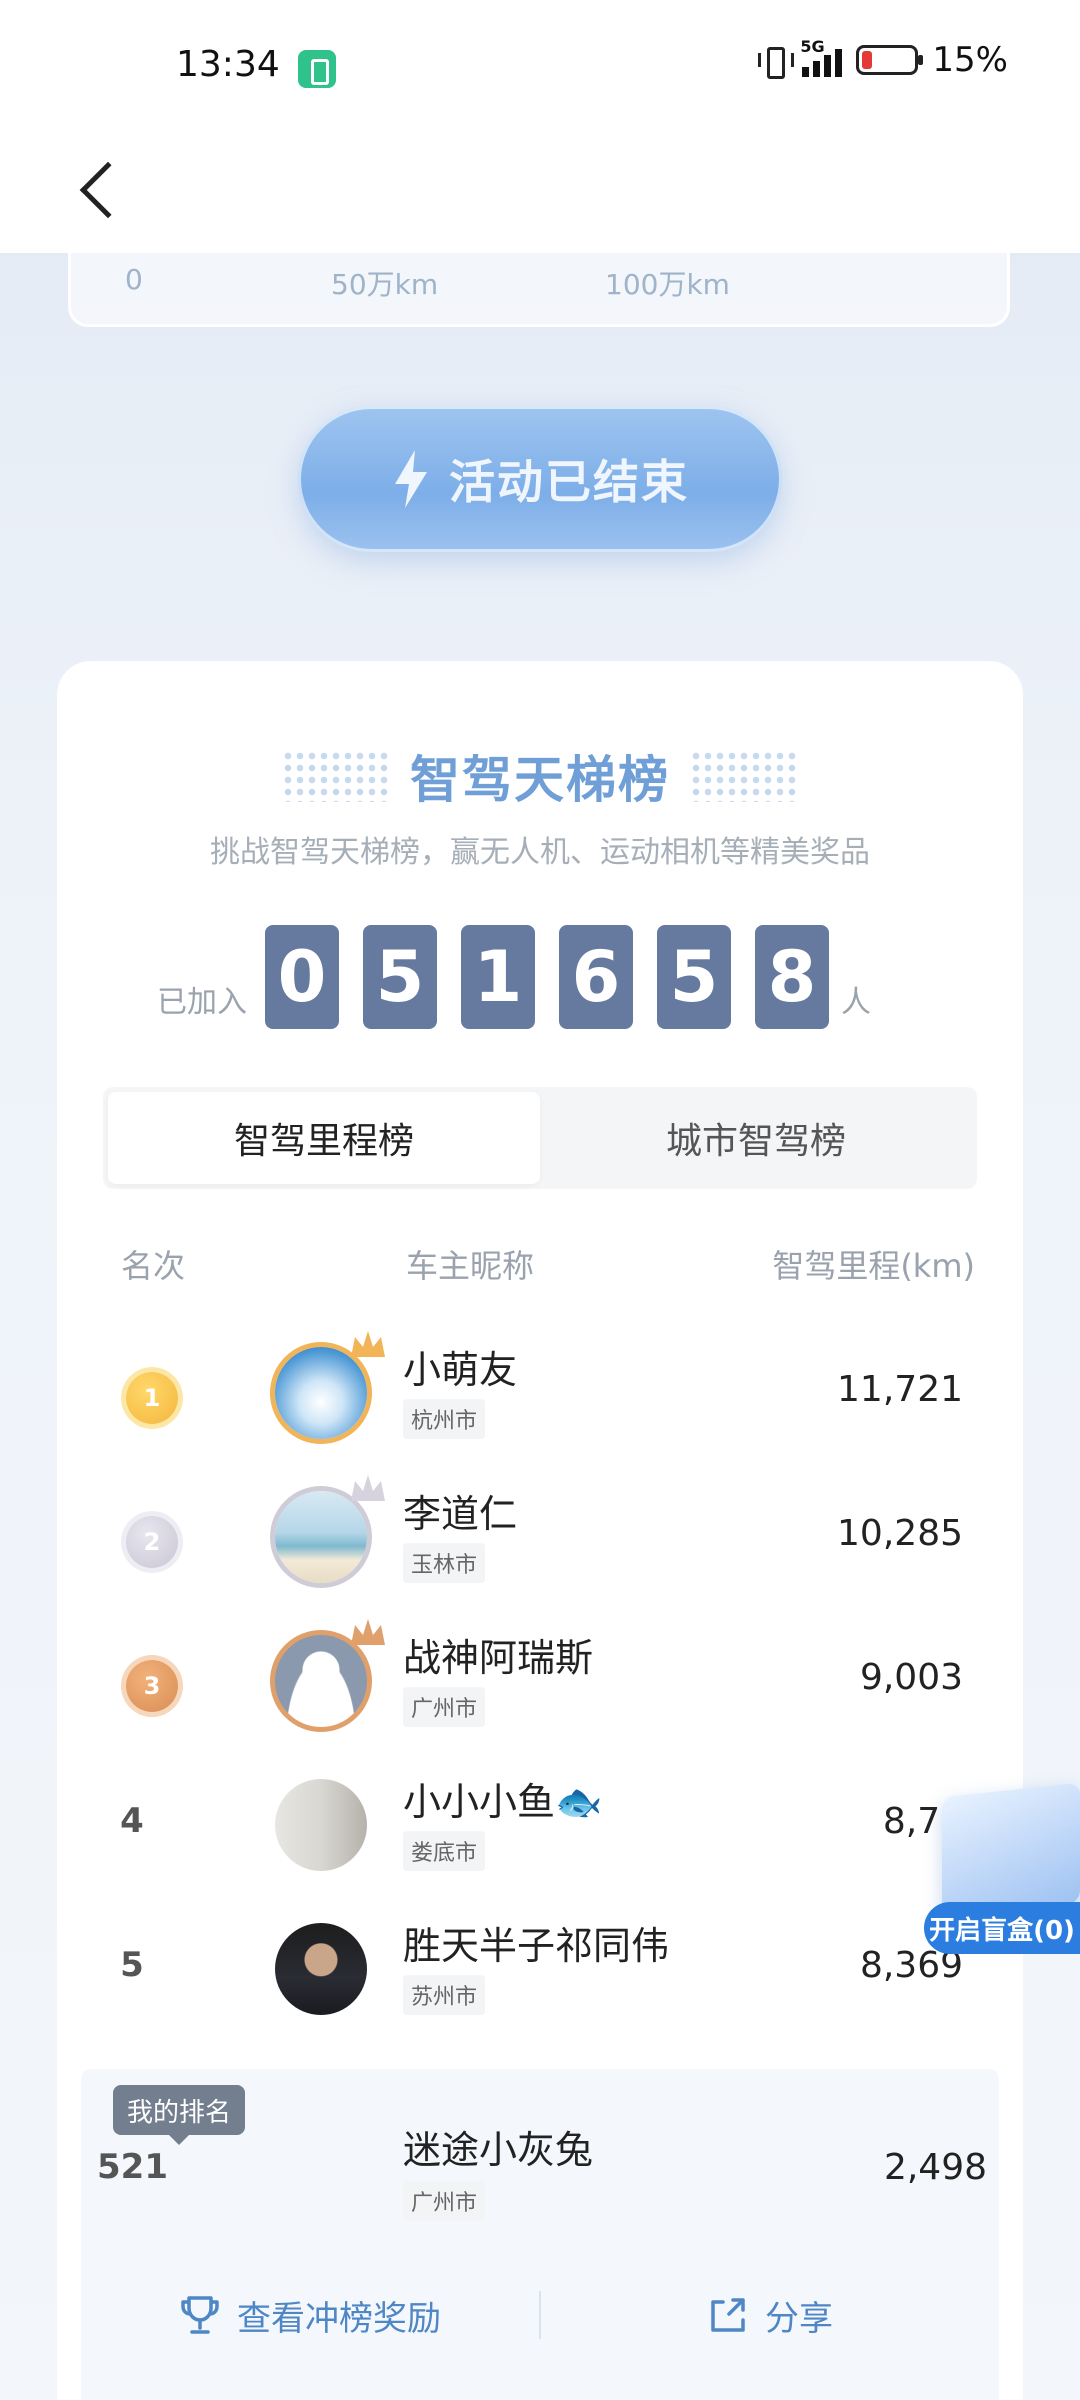 This screenshot has height=2400, width=1080. Describe the element at coordinates (569, 482) in the screenshot. I see `activity-ended-label: 活动已结束` at that location.